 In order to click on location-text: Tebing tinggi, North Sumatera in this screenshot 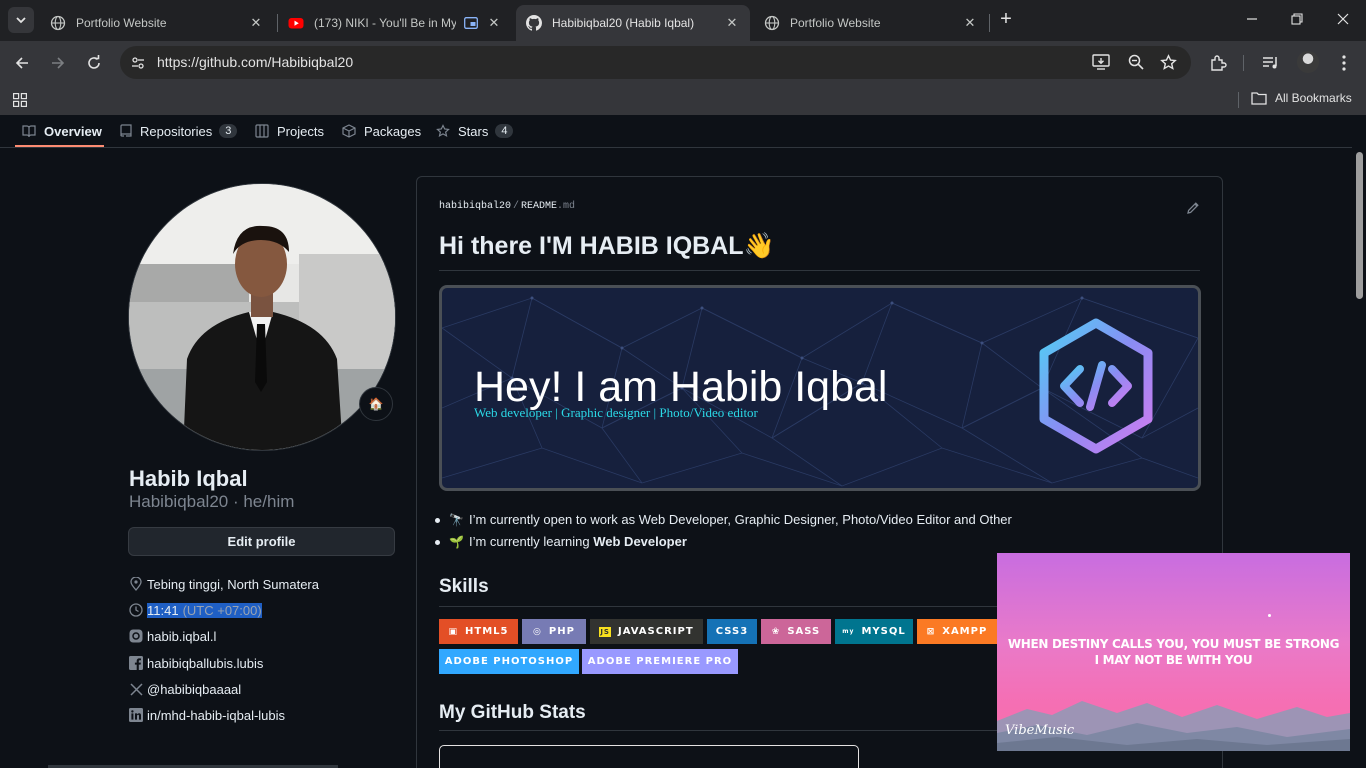, I will do `click(233, 584)`.